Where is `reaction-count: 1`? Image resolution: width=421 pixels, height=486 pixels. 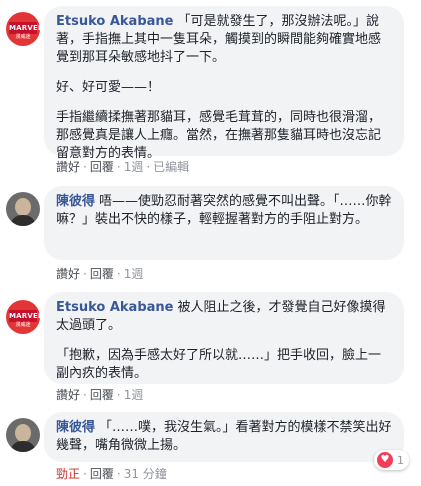
reaction-count: 1 is located at coordinates (400, 460).